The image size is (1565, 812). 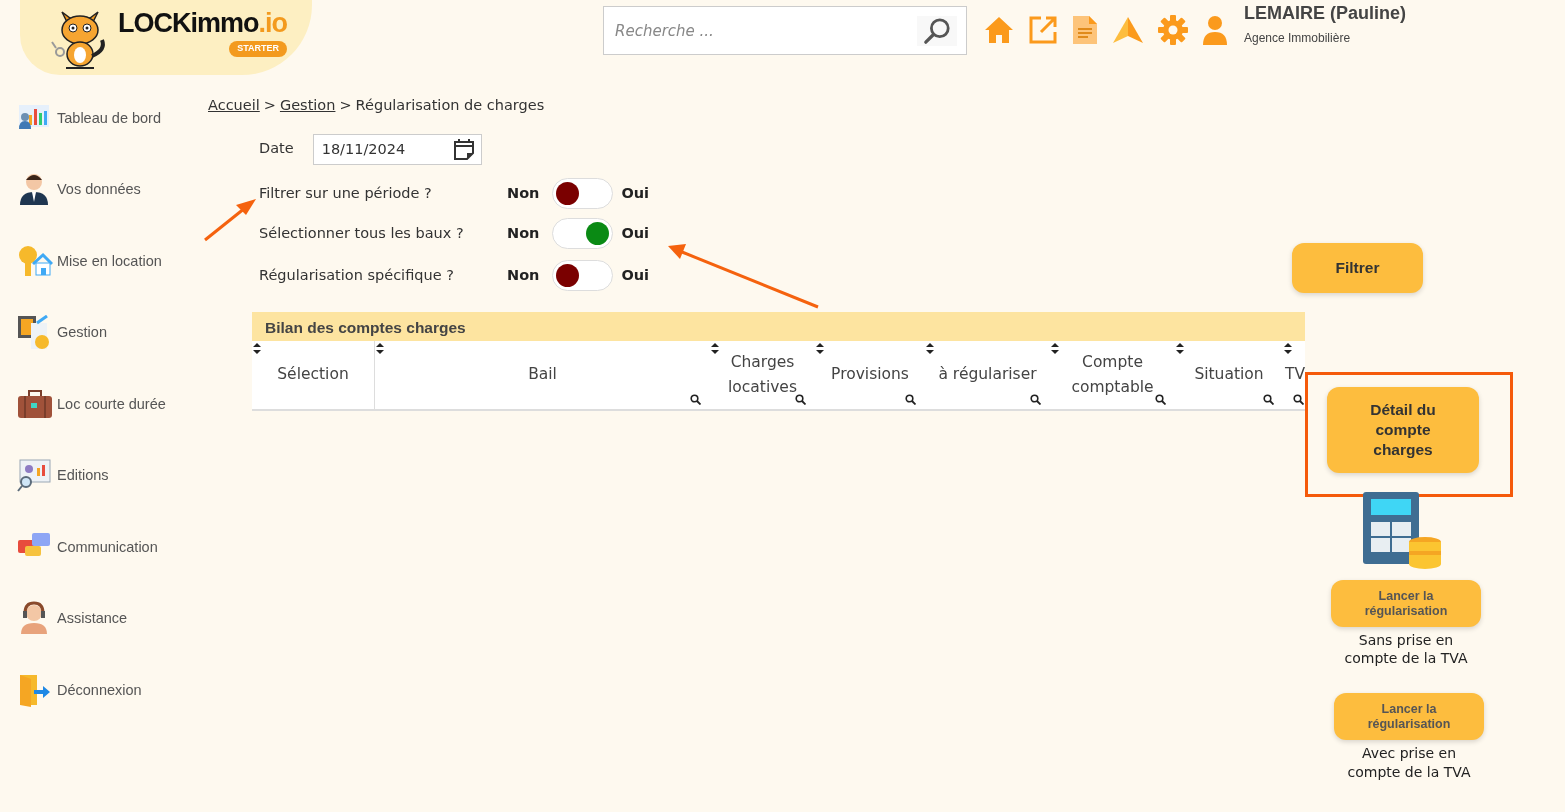 What do you see at coordinates (1406, 649) in the screenshot?
I see `button-caption: Sans prise en compte de la TVA` at bounding box center [1406, 649].